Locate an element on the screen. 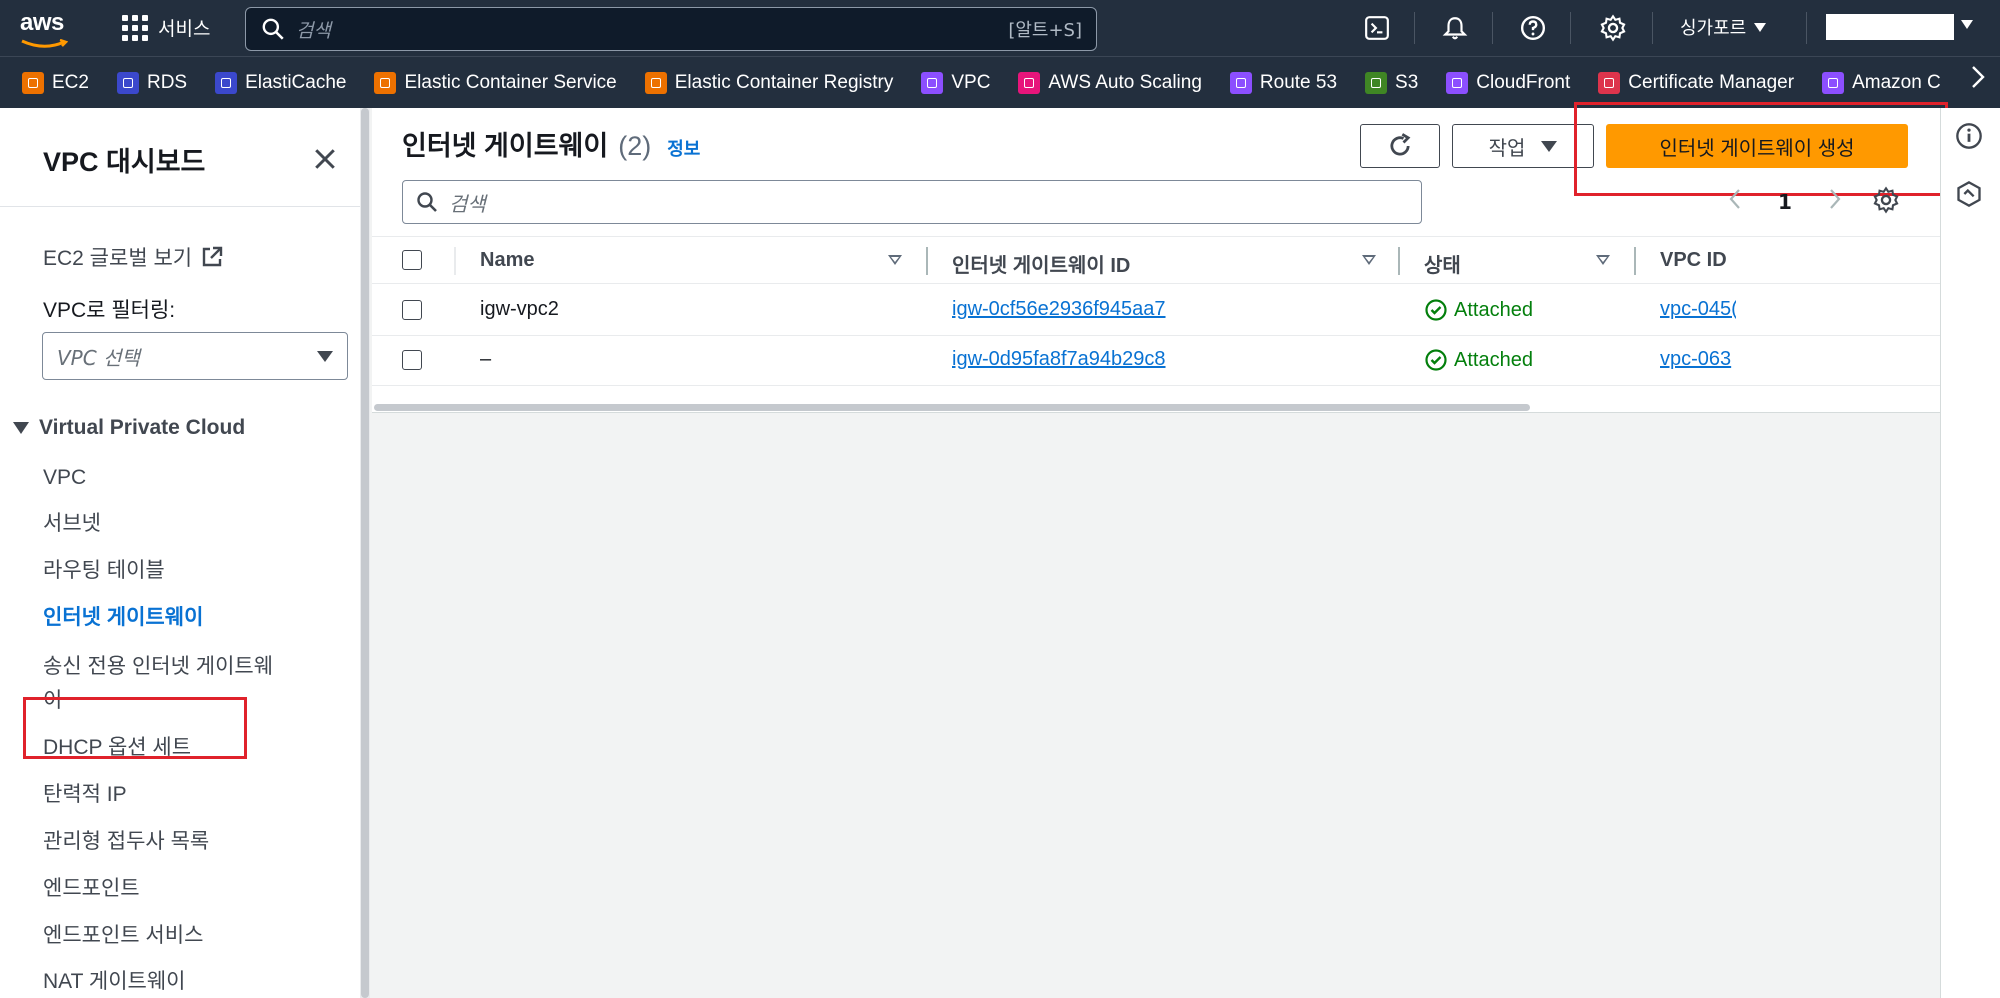  section-label: Virtual Private Cloud is located at coordinates (142, 427).